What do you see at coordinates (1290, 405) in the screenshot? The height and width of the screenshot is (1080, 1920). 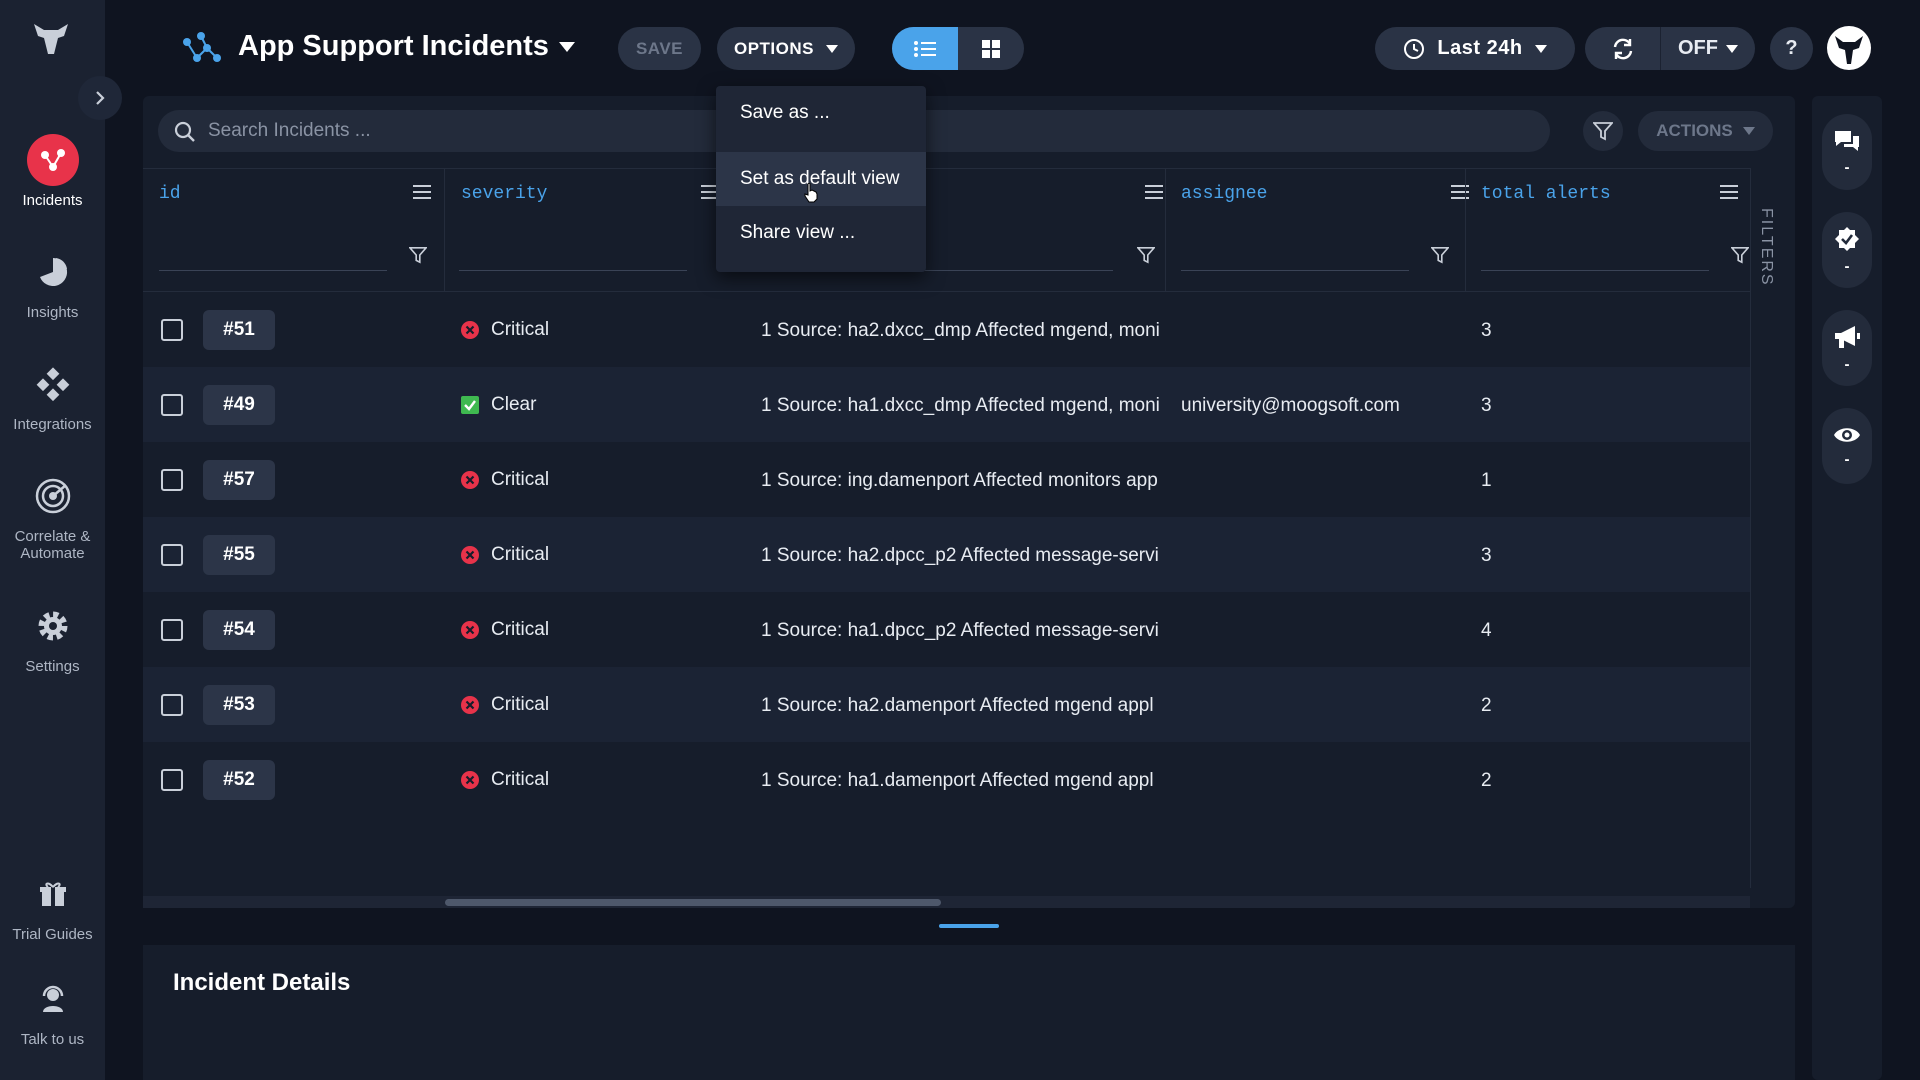 I see `assignee-cell: university@moogsoft.com` at bounding box center [1290, 405].